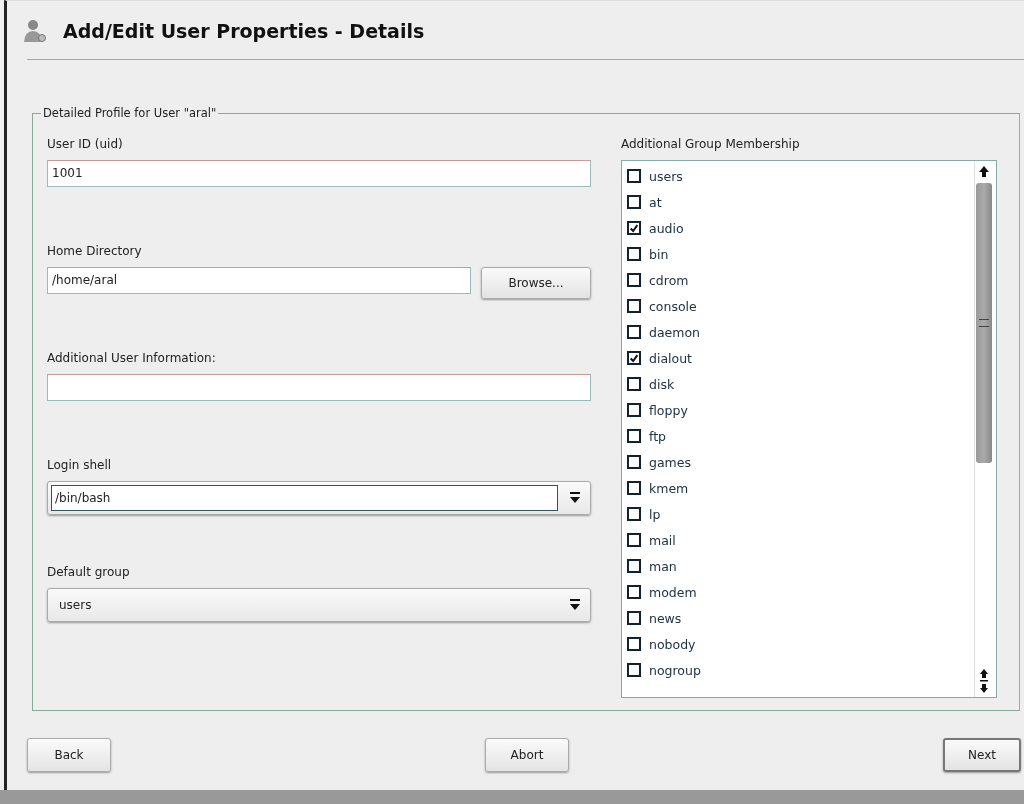  Describe the element at coordinates (85, 144) in the screenshot. I see `field-label: User ID (uid)` at that location.